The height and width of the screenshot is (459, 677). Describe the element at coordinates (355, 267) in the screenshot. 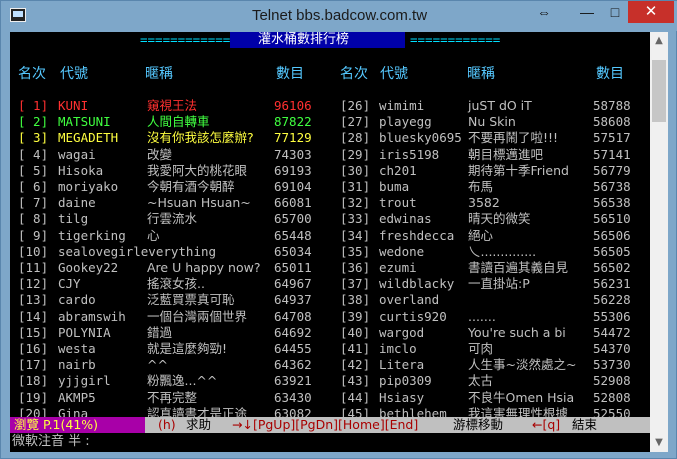

I see `right-rank: [36]` at that location.